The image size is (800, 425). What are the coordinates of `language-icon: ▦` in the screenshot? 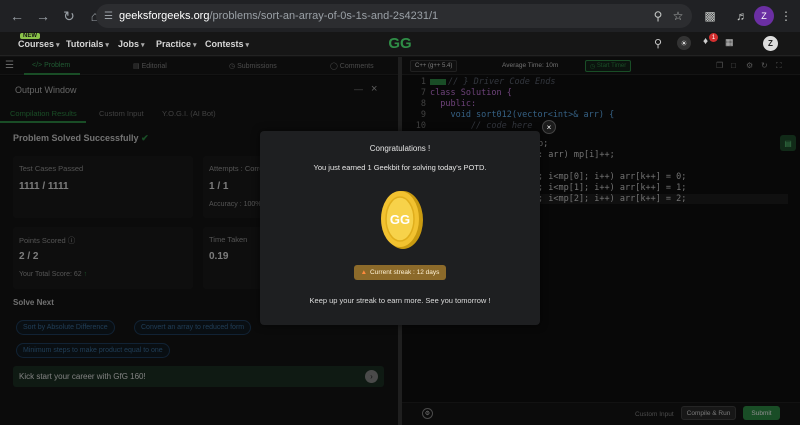 It's located at (729, 42).